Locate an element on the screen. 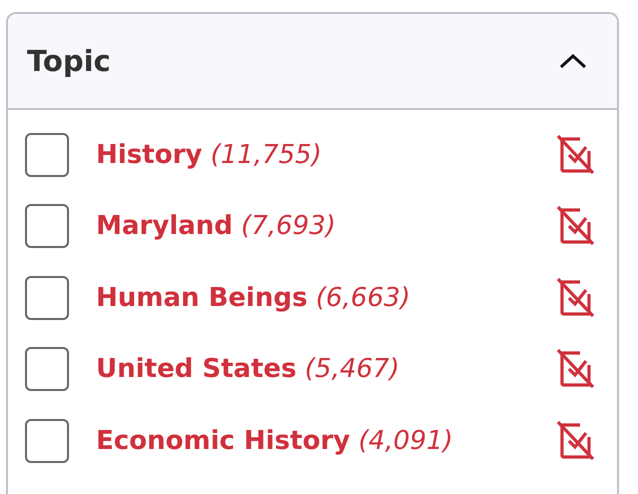 The height and width of the screenshot is (494, 638). topic-link: United States (5,467) is located at coordinates (325, 369).